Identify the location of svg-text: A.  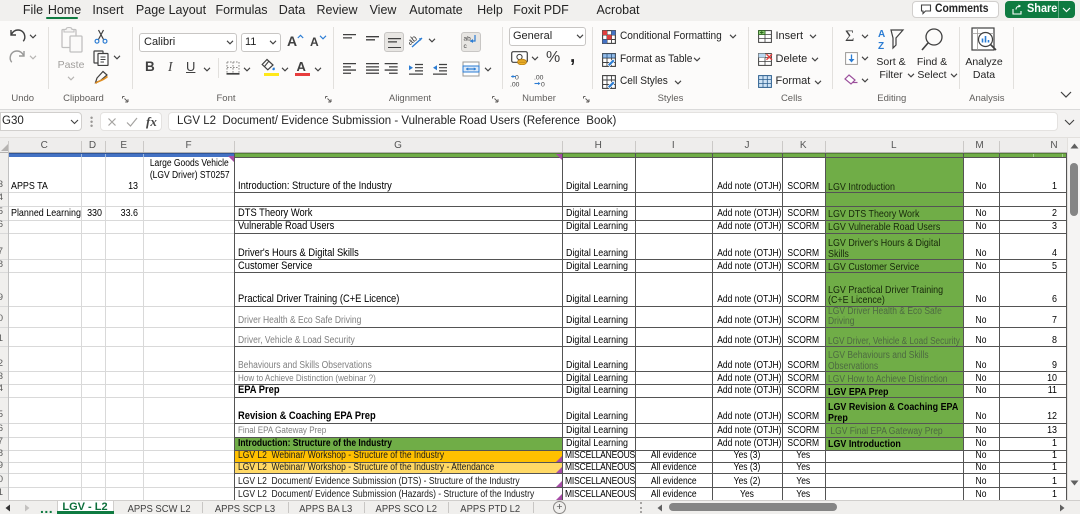
(881, 34).